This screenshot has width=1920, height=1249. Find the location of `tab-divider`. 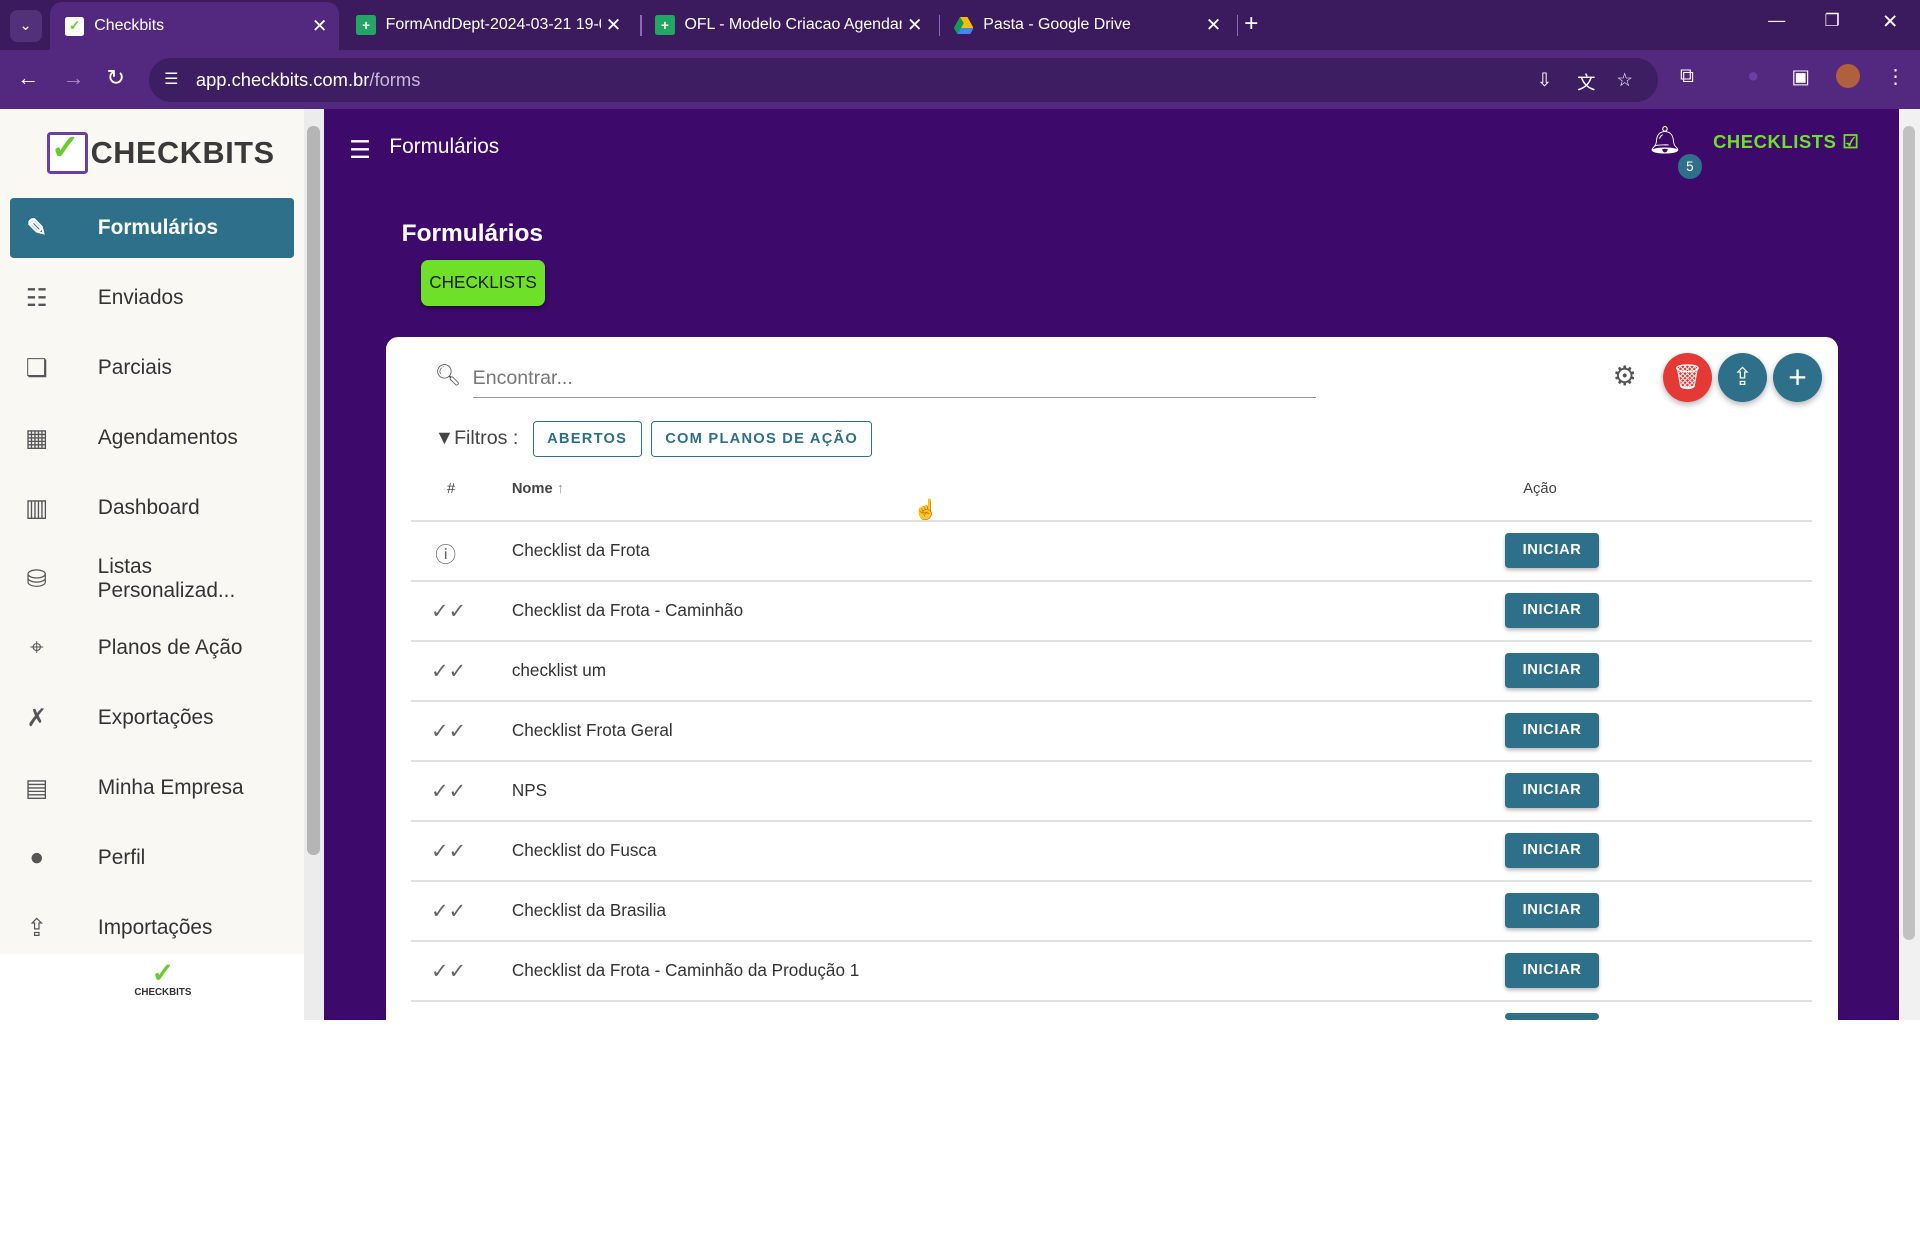

tab-divider is located at coordinates (1237, 25).